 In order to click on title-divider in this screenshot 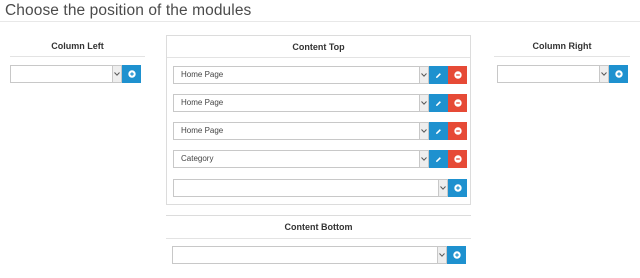, I will do `click(320, 21)`.